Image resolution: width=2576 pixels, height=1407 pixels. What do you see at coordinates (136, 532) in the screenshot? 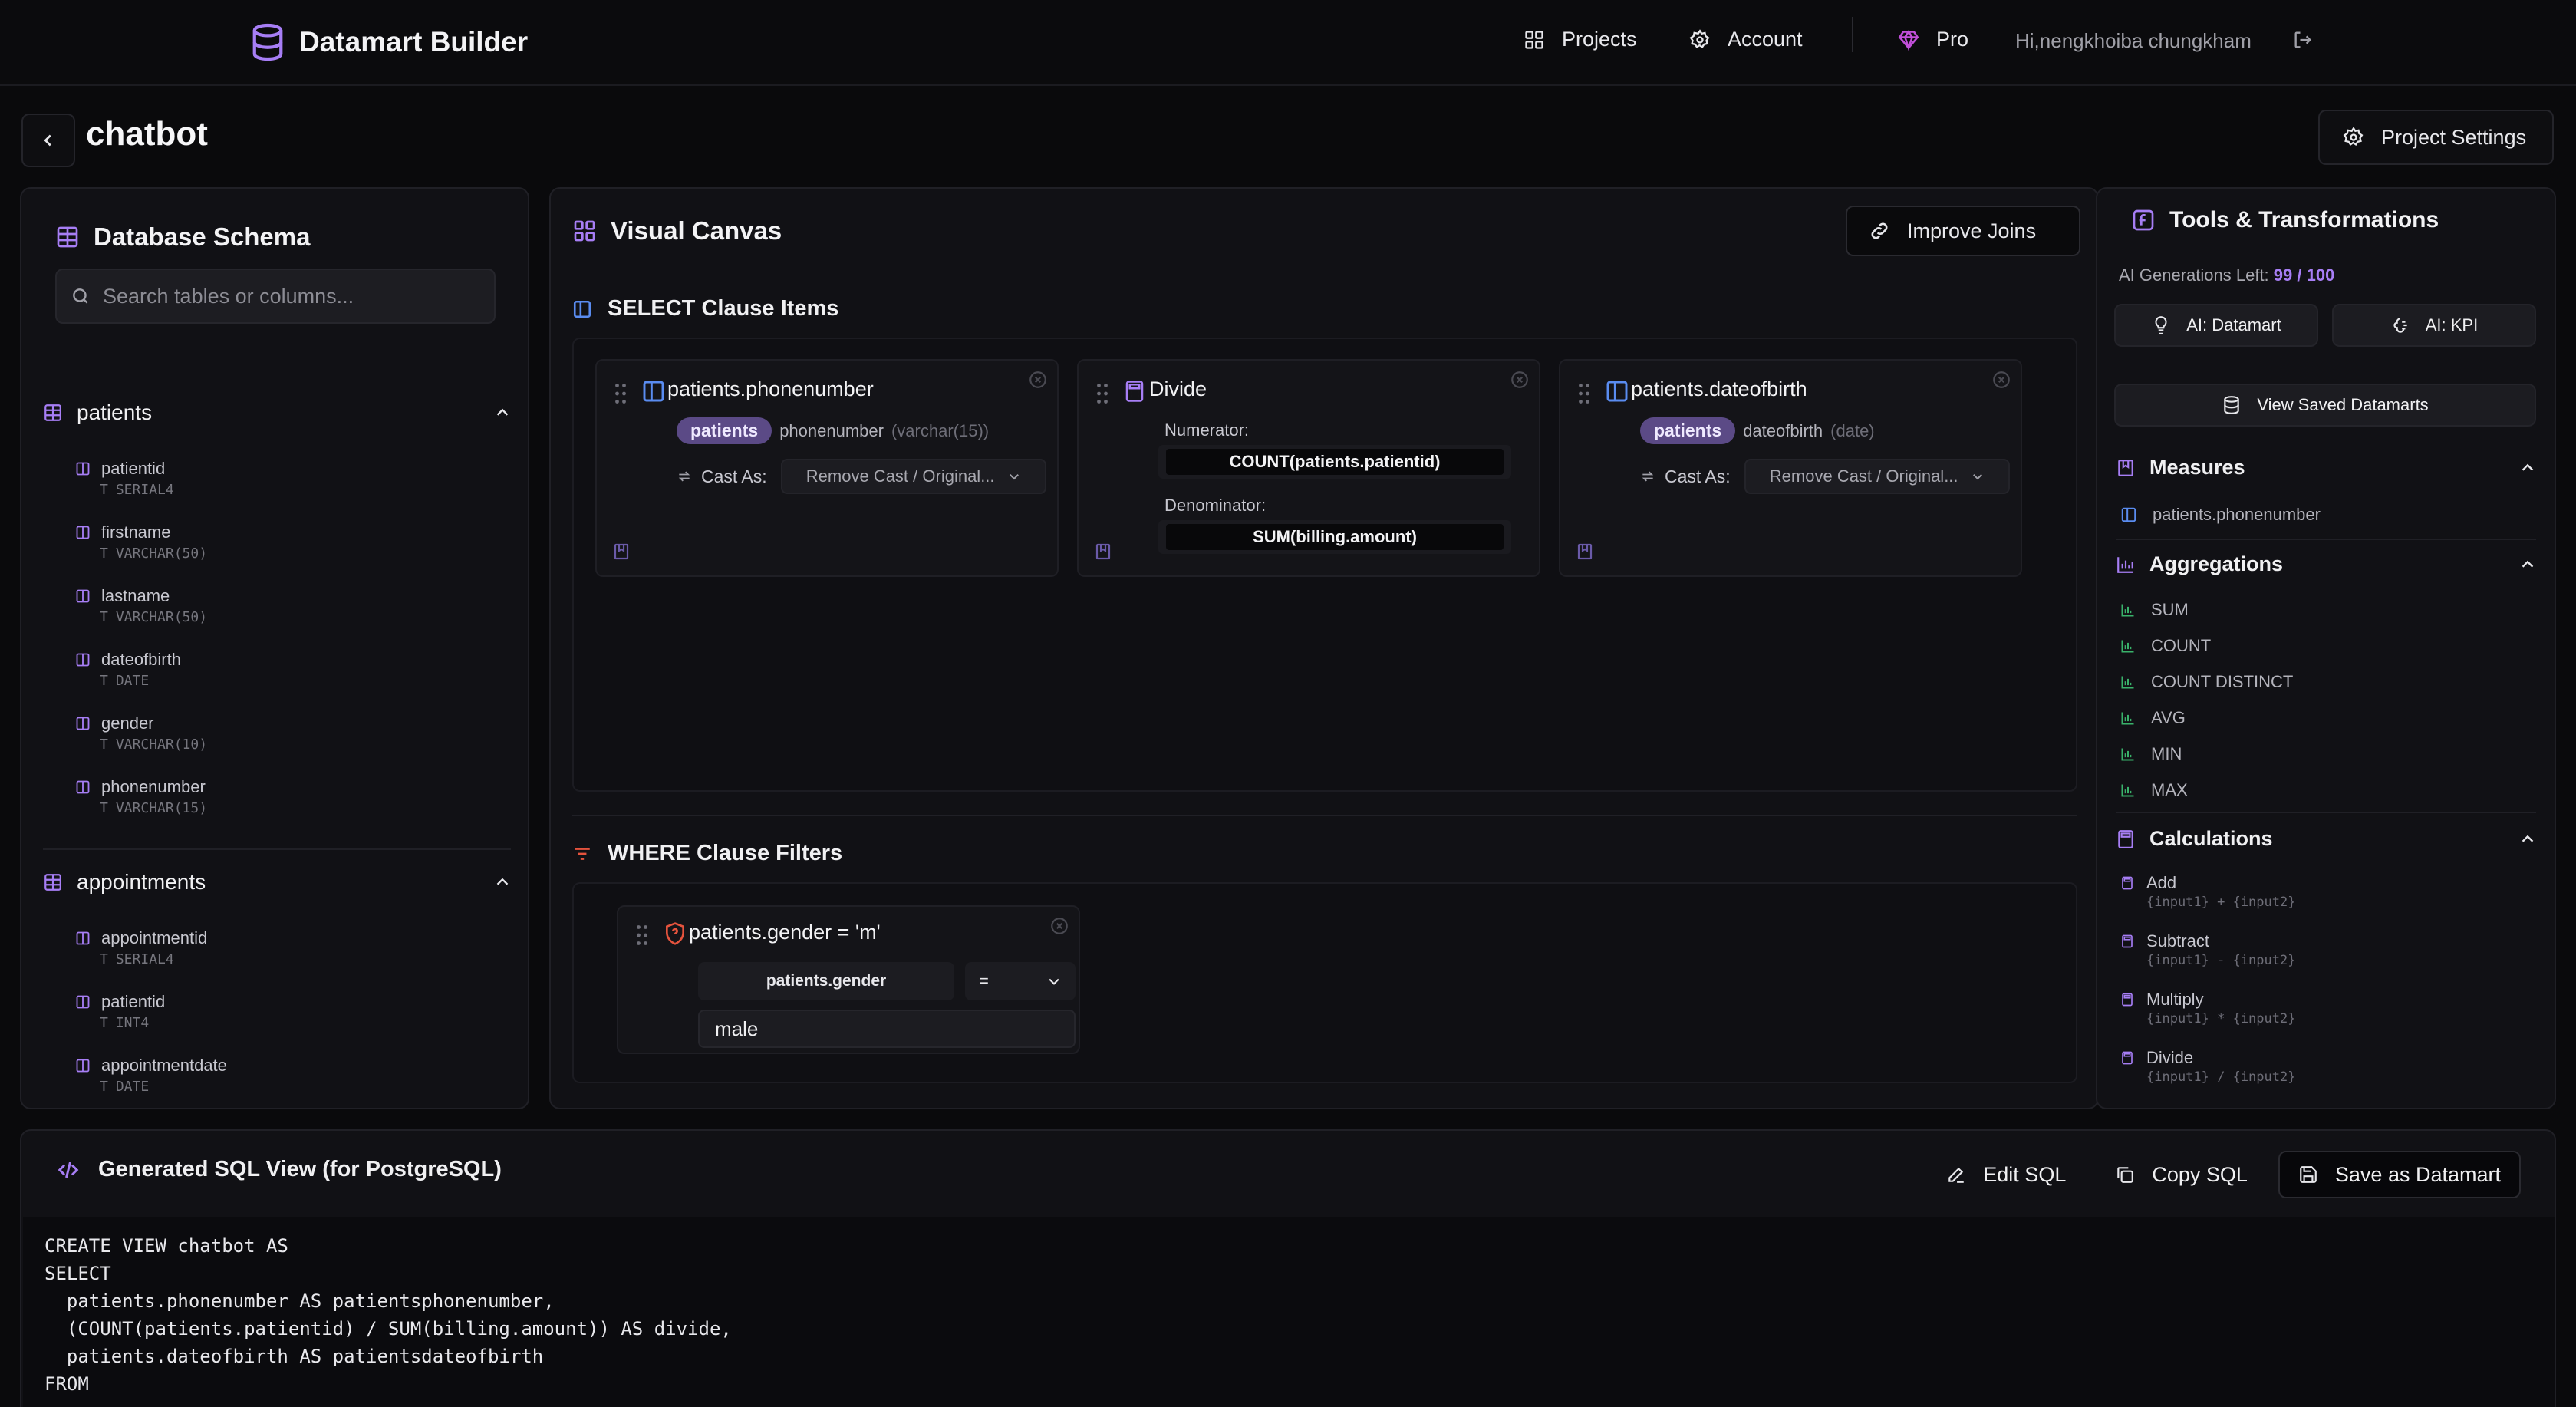
I see `column-name: firstname` at bounding box center [136, 532].